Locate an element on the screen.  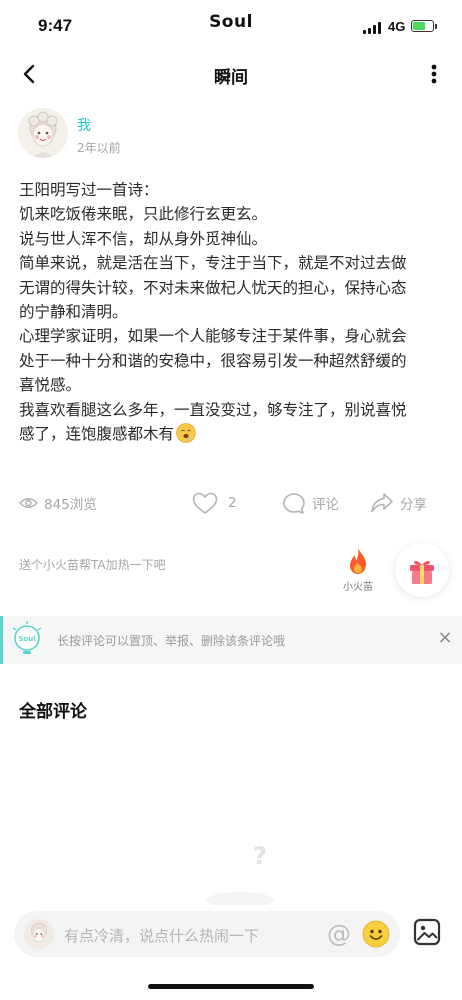
post-timestamp: 2年以前 is located at coordinates (99, 148).